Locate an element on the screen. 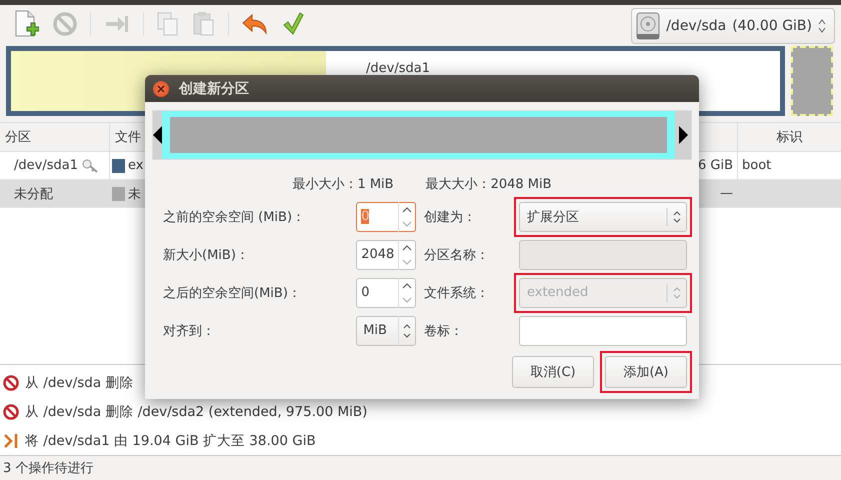  table-cell: — is located at coordinates (726, 193).